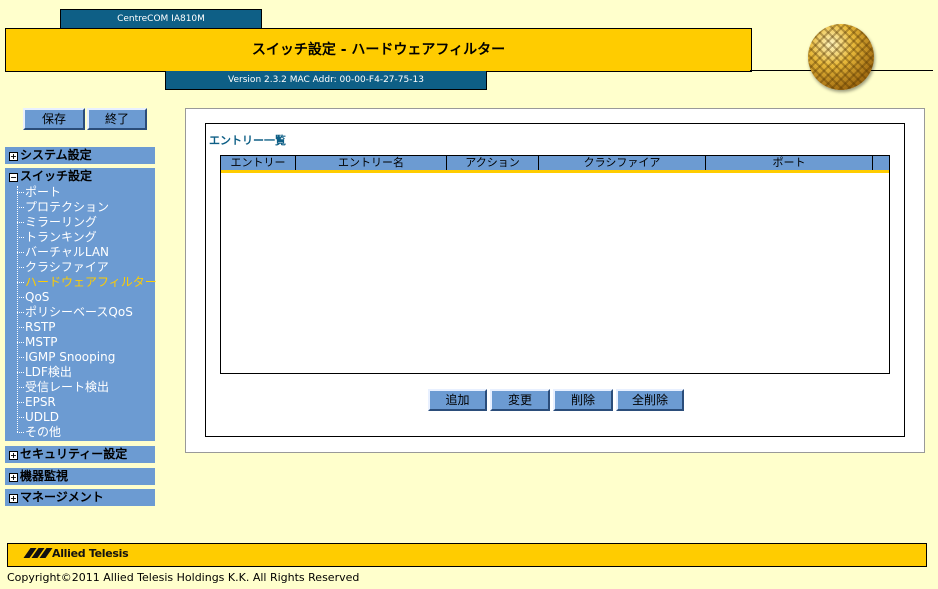 The image size is (938, 589). I want to click on sidebar-item-igmp-snooping: IGMP Snooping, so click(66, 357).